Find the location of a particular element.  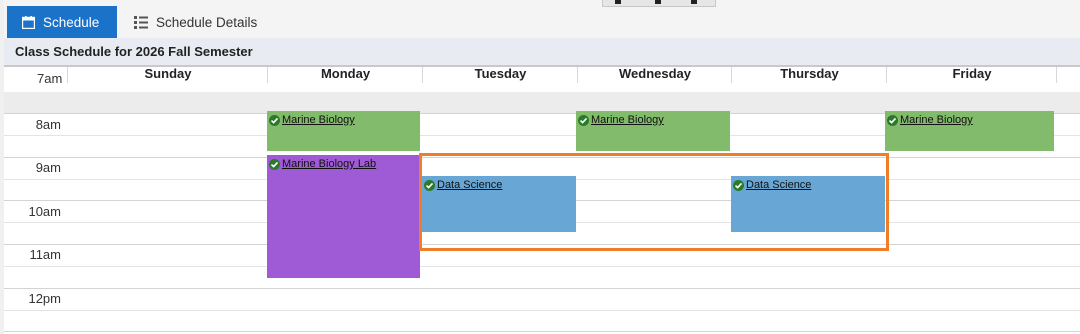

event-marine-biology-friday: Marine Biology is located at coordinates (969, 131).